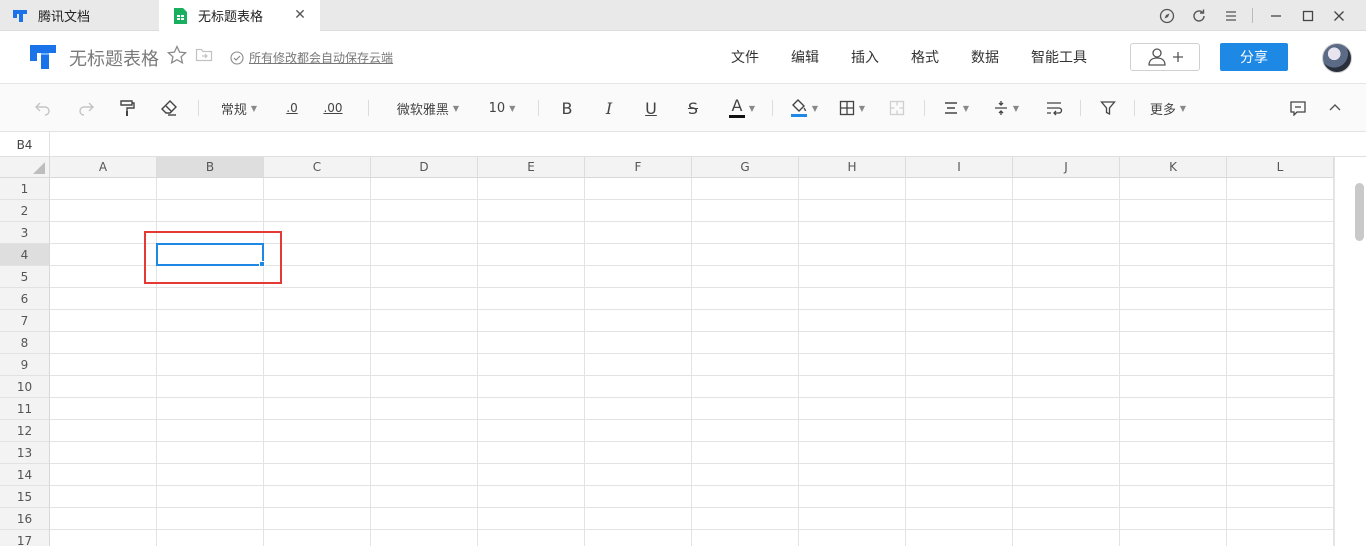 The height and width of the screenshot is (546, 1366). What do you see at coordinates (25, 497) in the screenshot?
I see `row-header-15: 15` at bounding box center [25, 497].